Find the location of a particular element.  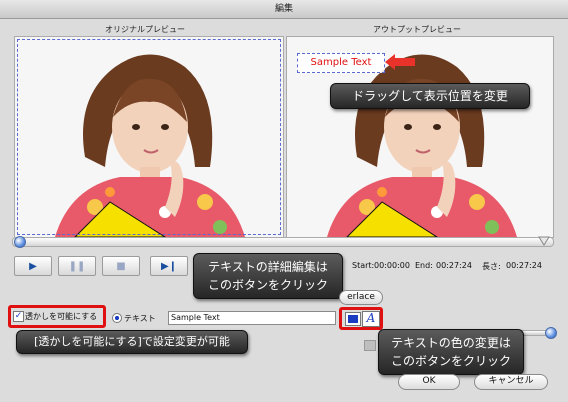

drag-callout: ドラッグして表示位置を変更 is located at coordinates (430, 96).